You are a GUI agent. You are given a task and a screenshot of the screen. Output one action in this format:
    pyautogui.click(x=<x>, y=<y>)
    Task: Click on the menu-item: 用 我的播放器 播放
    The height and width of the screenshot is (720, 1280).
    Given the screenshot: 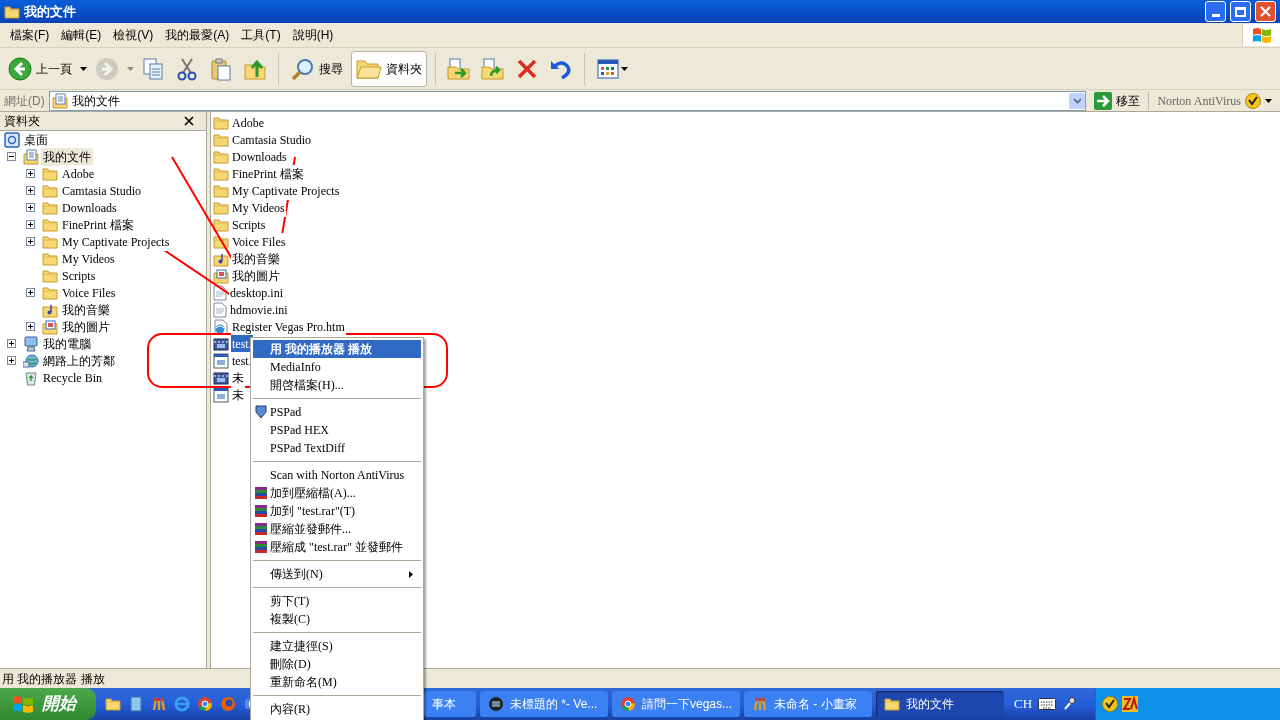 What is the action you would take?
    pyautogui.click(x=337, y=349)
    